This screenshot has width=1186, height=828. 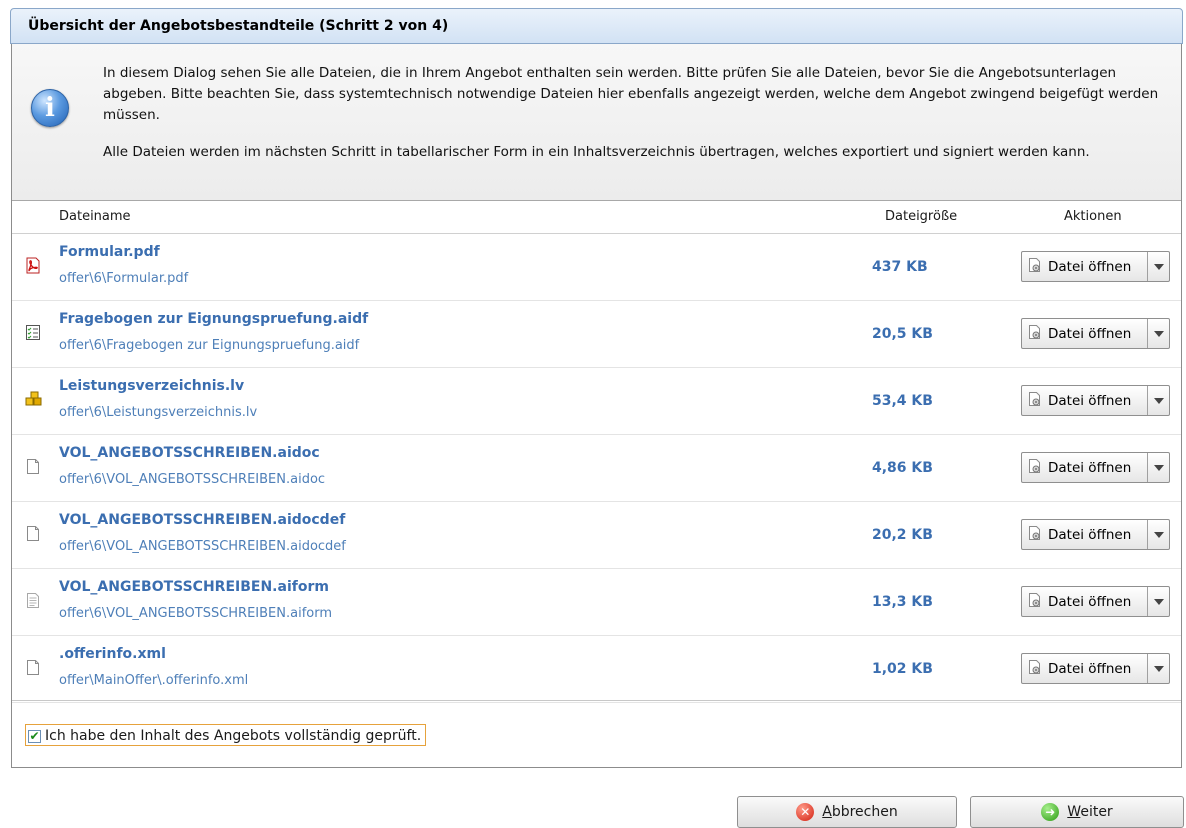 I want to click on file-name: VOL_ANGEBOTSSCHREIBEN.aiform, so click(x=194, y=587).